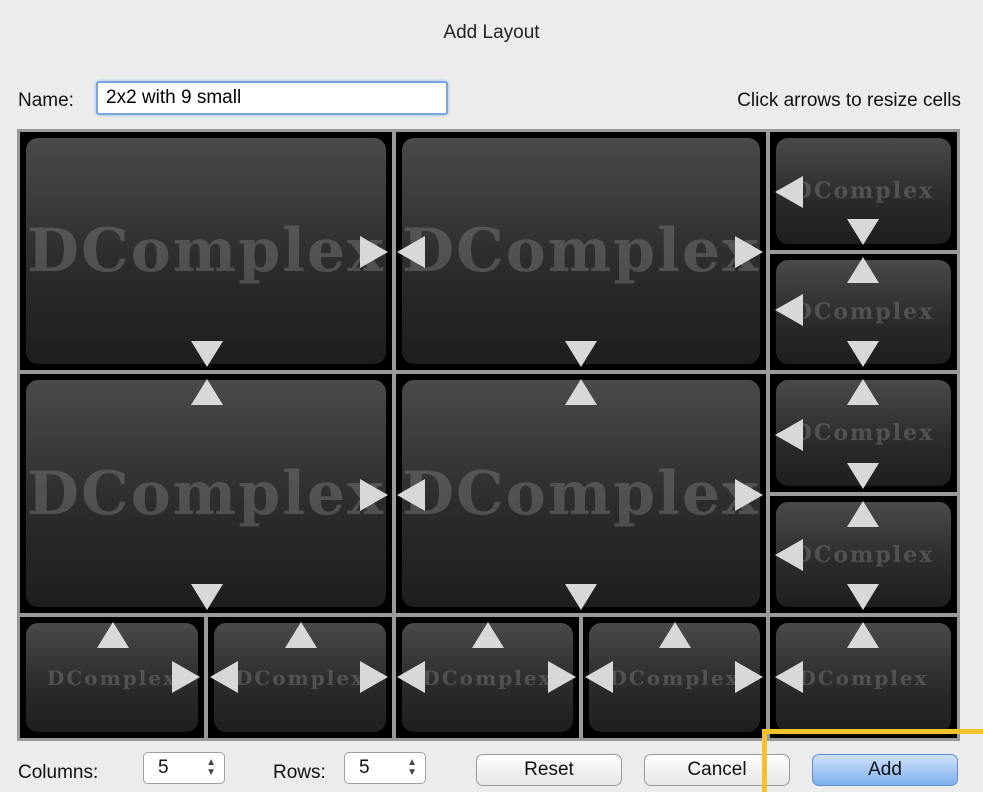 The image size is (983, 792). What do you see at coordinates (364, 767) in the screenshot?
I see `rows-value: 5` at bounding box center [364, 767].